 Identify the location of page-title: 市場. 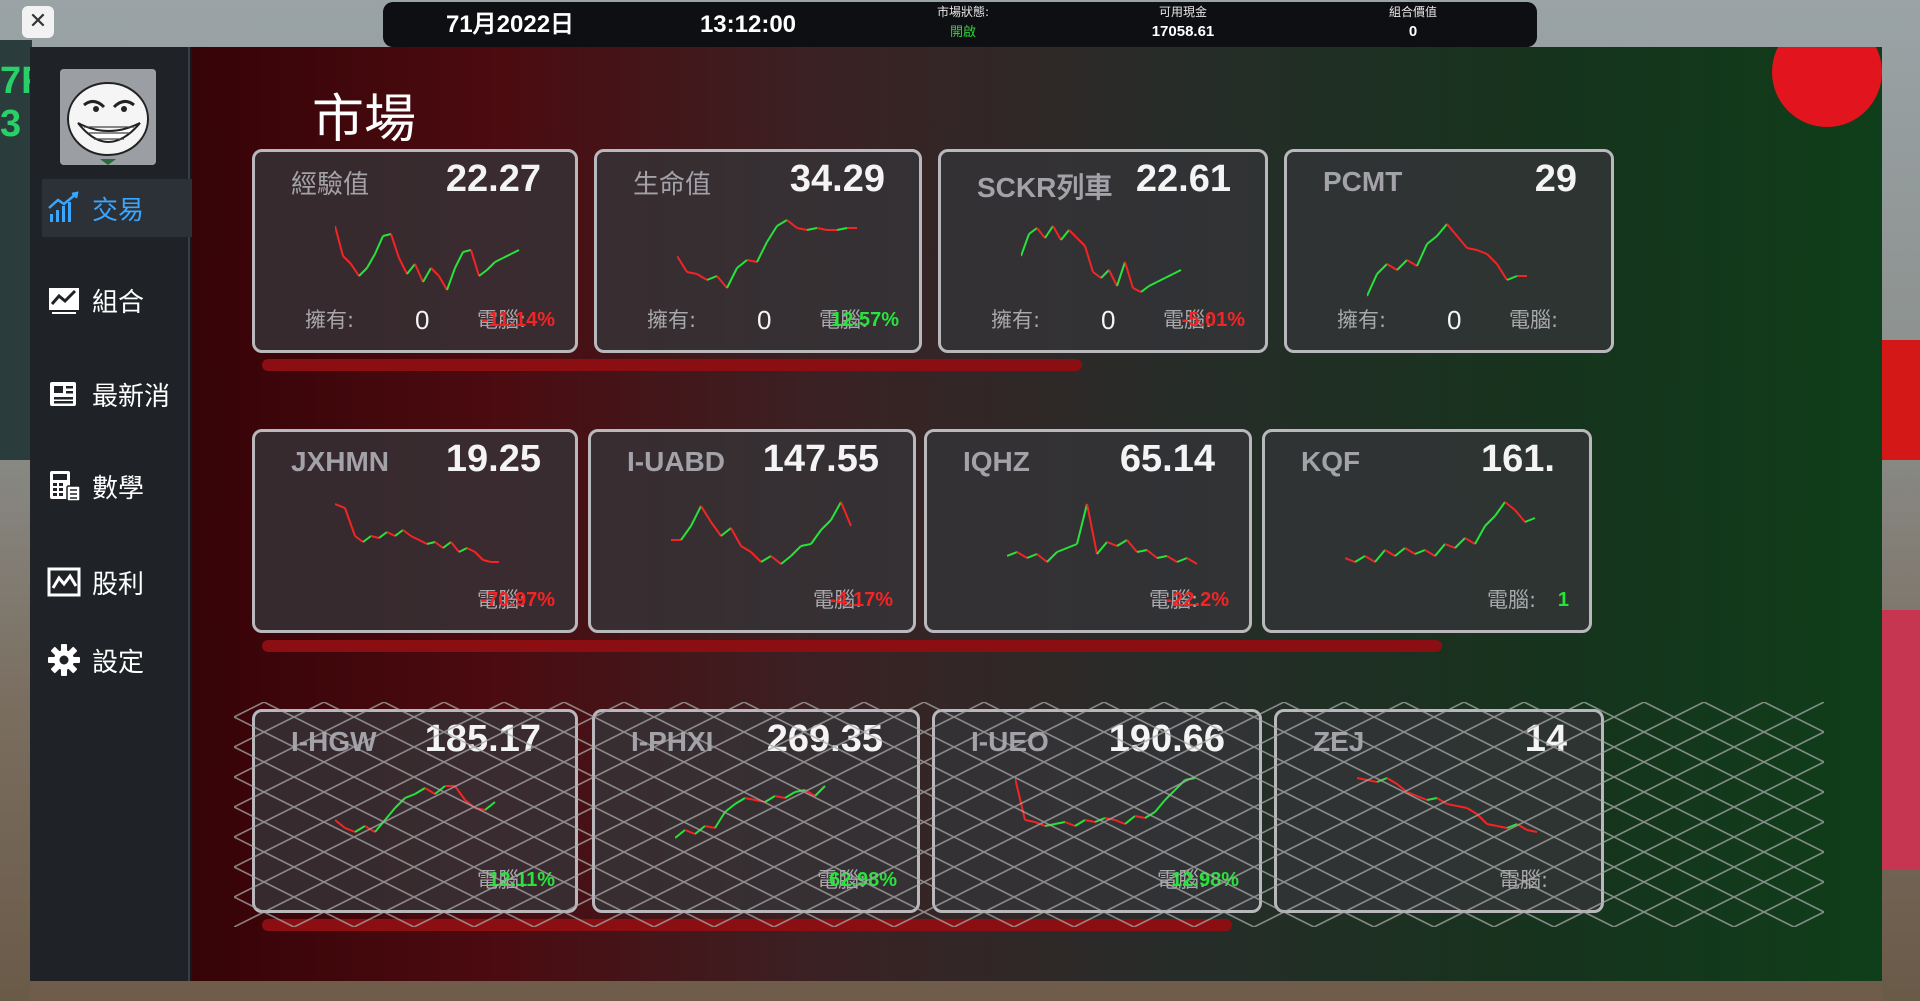
(364, 120).